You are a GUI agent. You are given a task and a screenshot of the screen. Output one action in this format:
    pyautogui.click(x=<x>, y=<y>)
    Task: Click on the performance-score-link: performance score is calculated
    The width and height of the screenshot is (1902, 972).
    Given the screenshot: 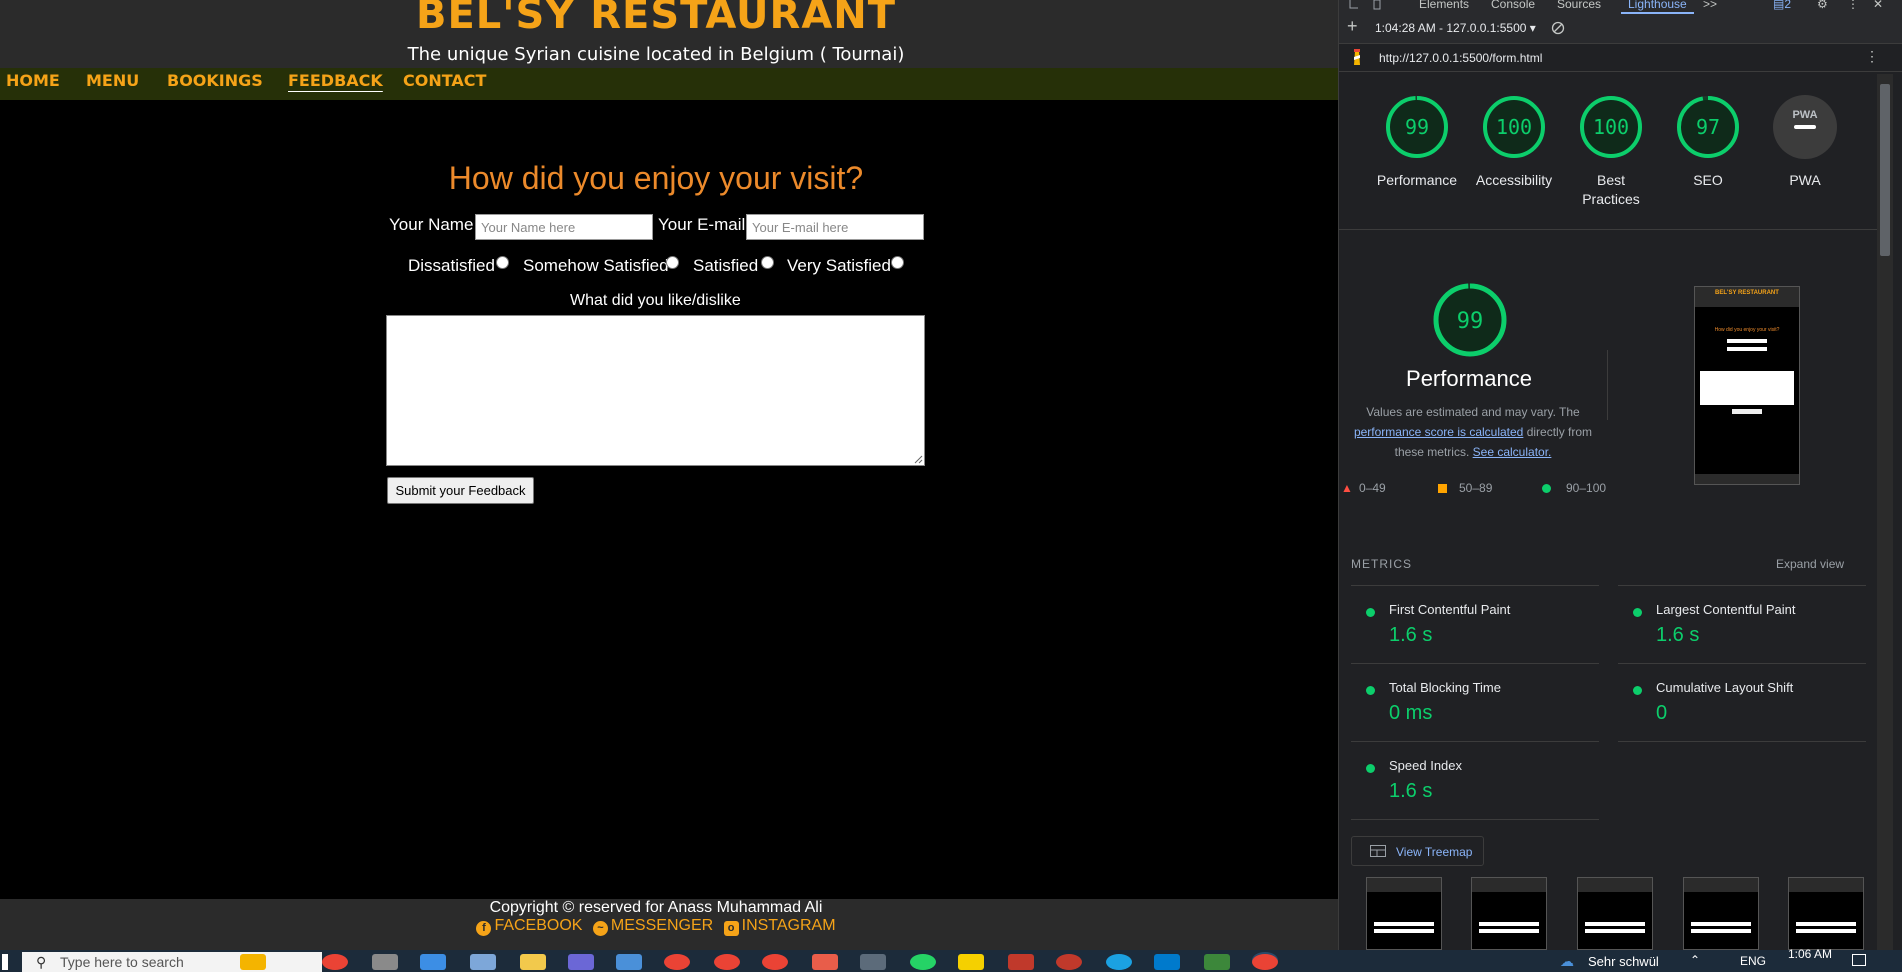 What is the action you would take?
    pyautogui.click(x=1438, y=432)
    